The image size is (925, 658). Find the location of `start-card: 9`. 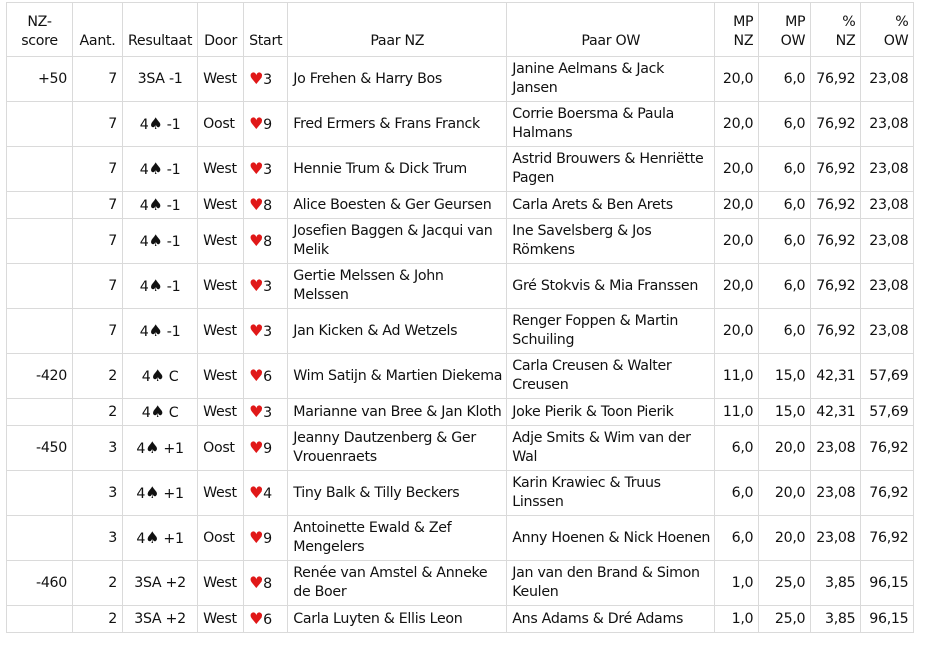

start-card: 9 is located at coordinates (267, 448).